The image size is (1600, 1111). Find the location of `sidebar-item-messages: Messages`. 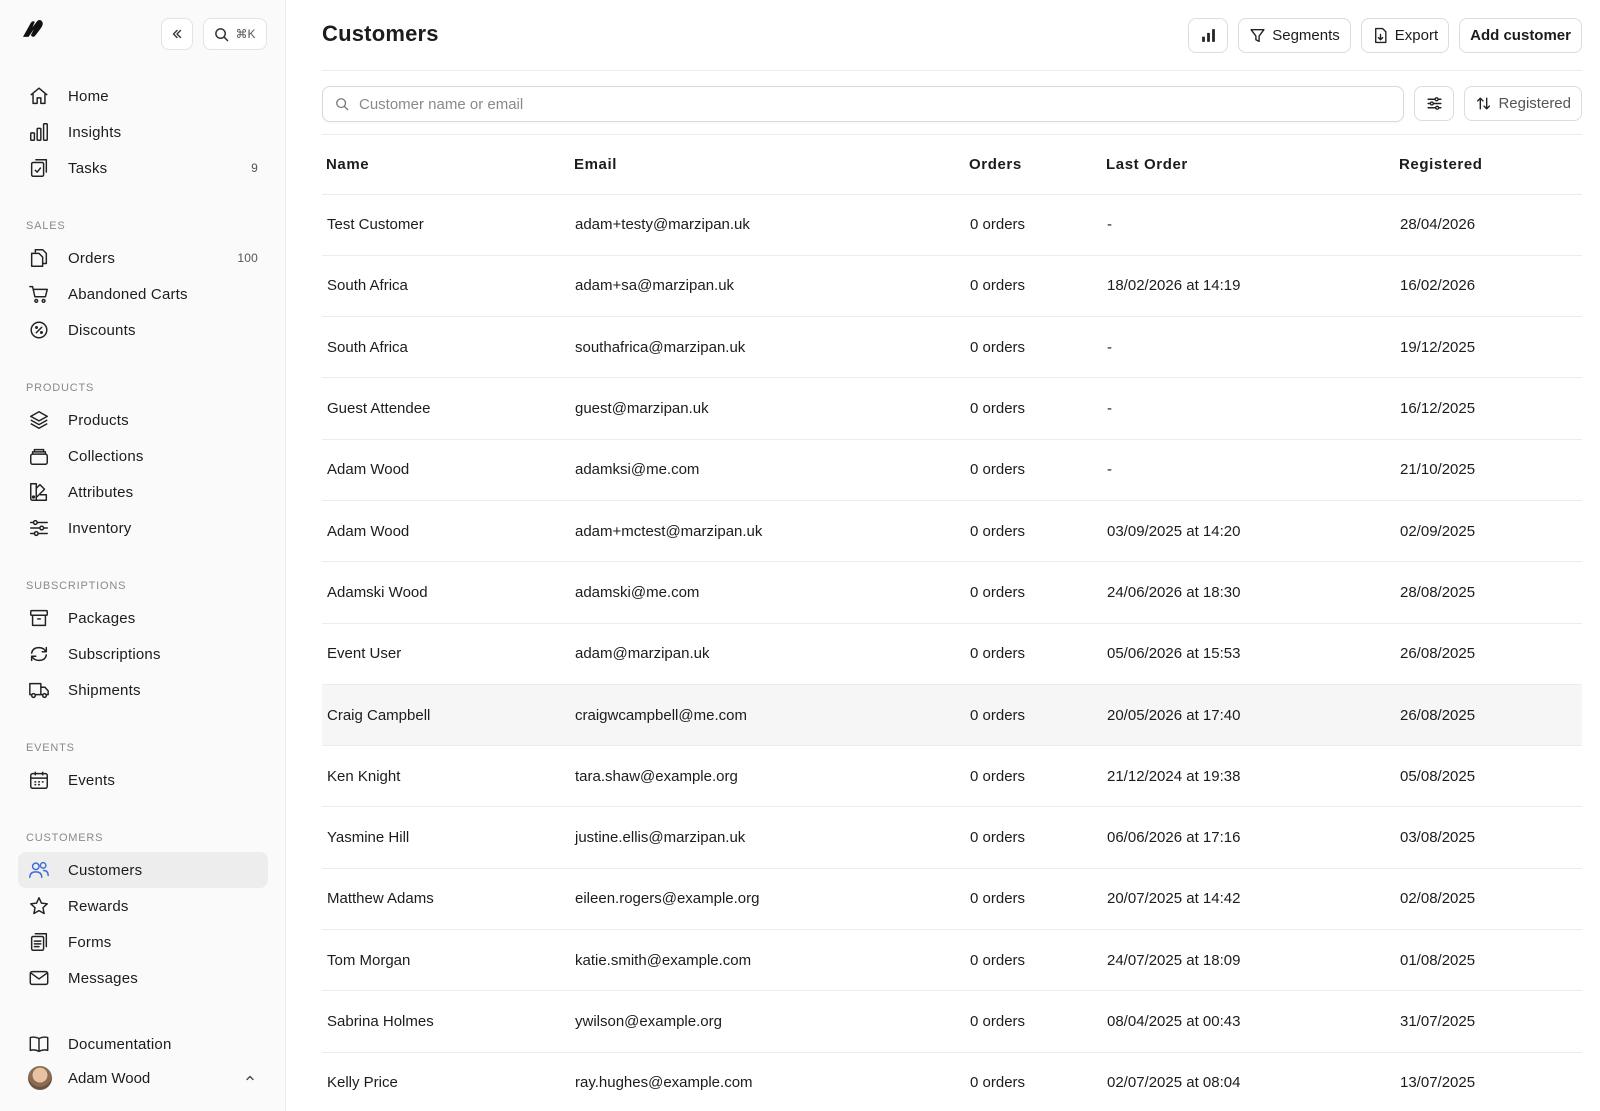

sidebar-item-messages: Messages is located at coordinates (143, 978).